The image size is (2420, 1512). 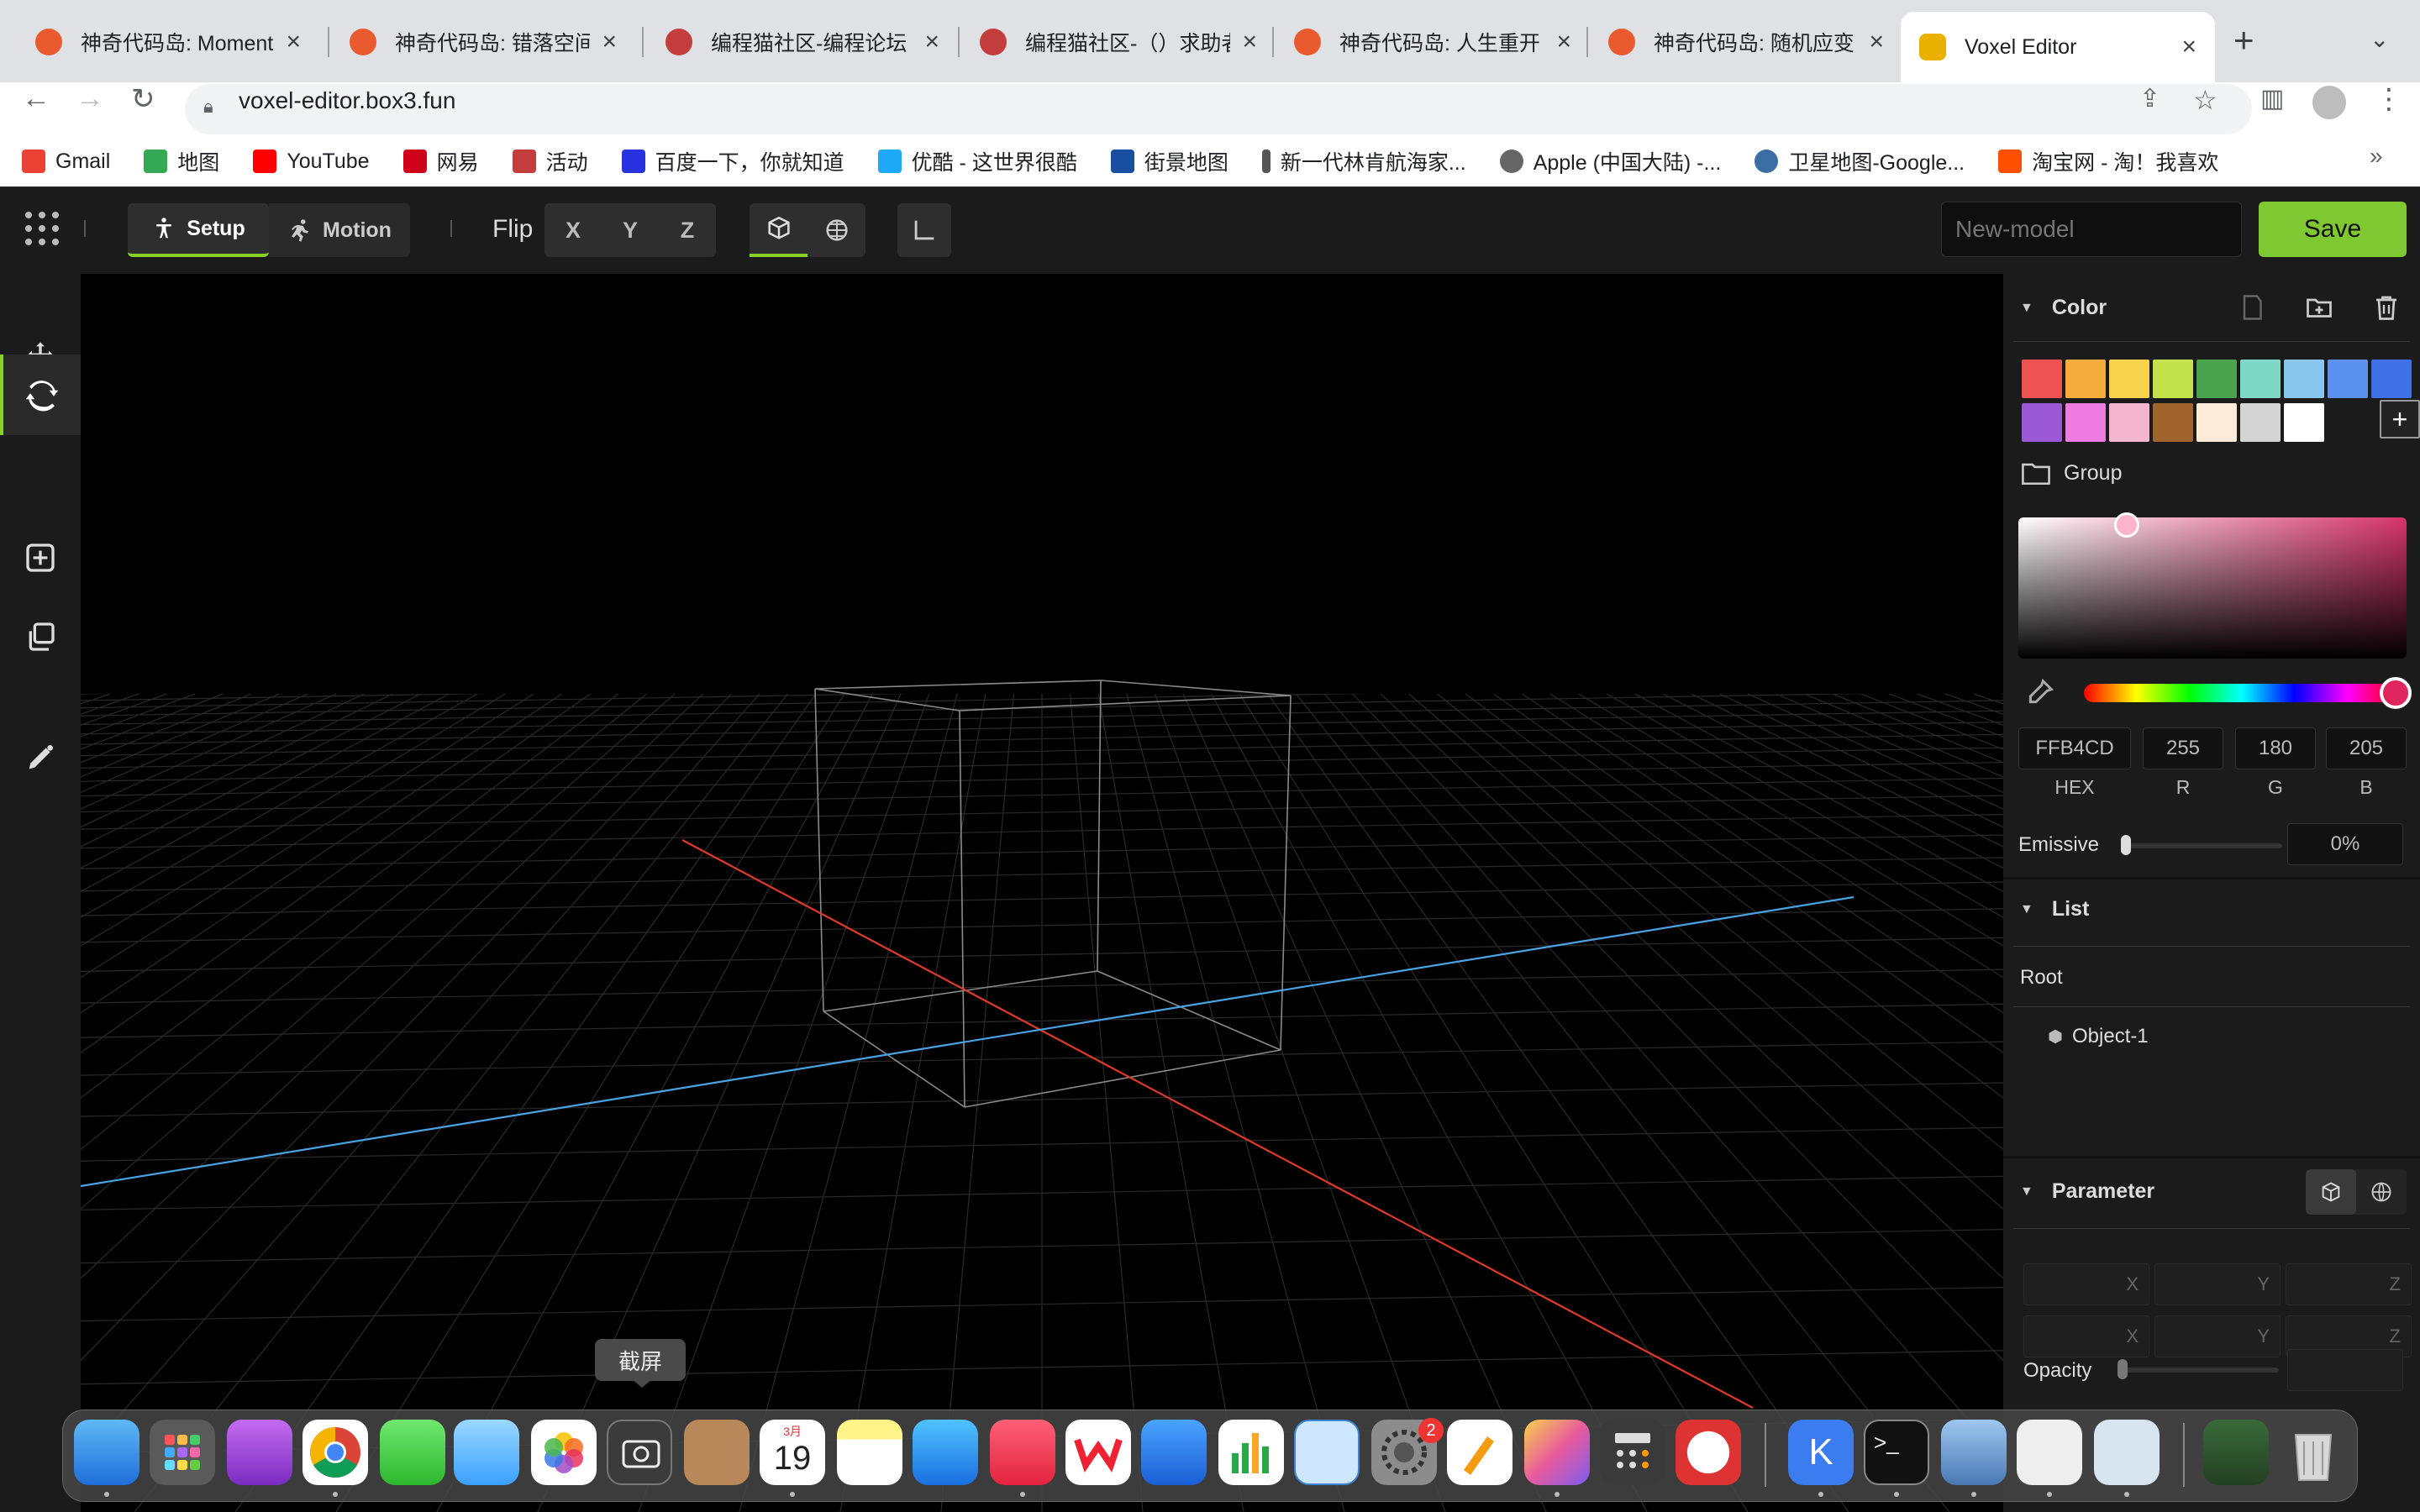 I want to click on emissive-value: 0%, so click(x=2345, y=844).